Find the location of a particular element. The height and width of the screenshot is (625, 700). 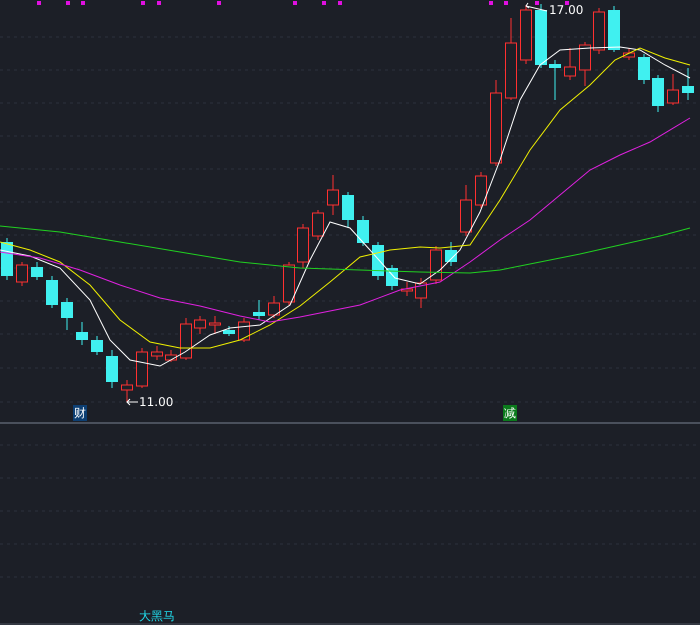

signal-label: 财 is located at coordinates (80, 413).